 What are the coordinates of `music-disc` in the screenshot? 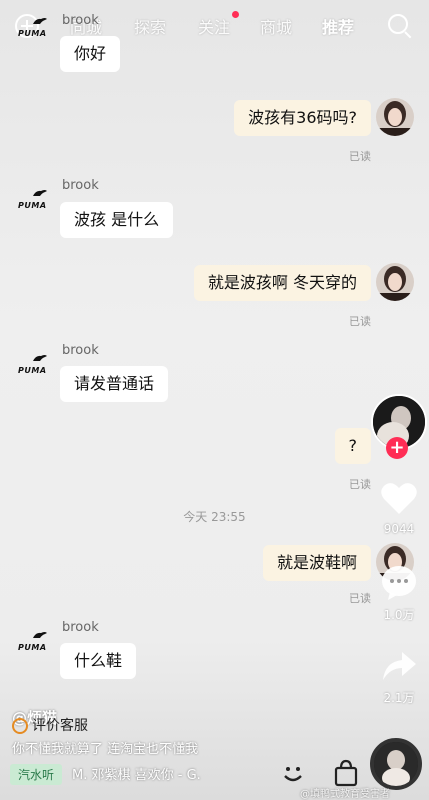 It's located at (396, 764).